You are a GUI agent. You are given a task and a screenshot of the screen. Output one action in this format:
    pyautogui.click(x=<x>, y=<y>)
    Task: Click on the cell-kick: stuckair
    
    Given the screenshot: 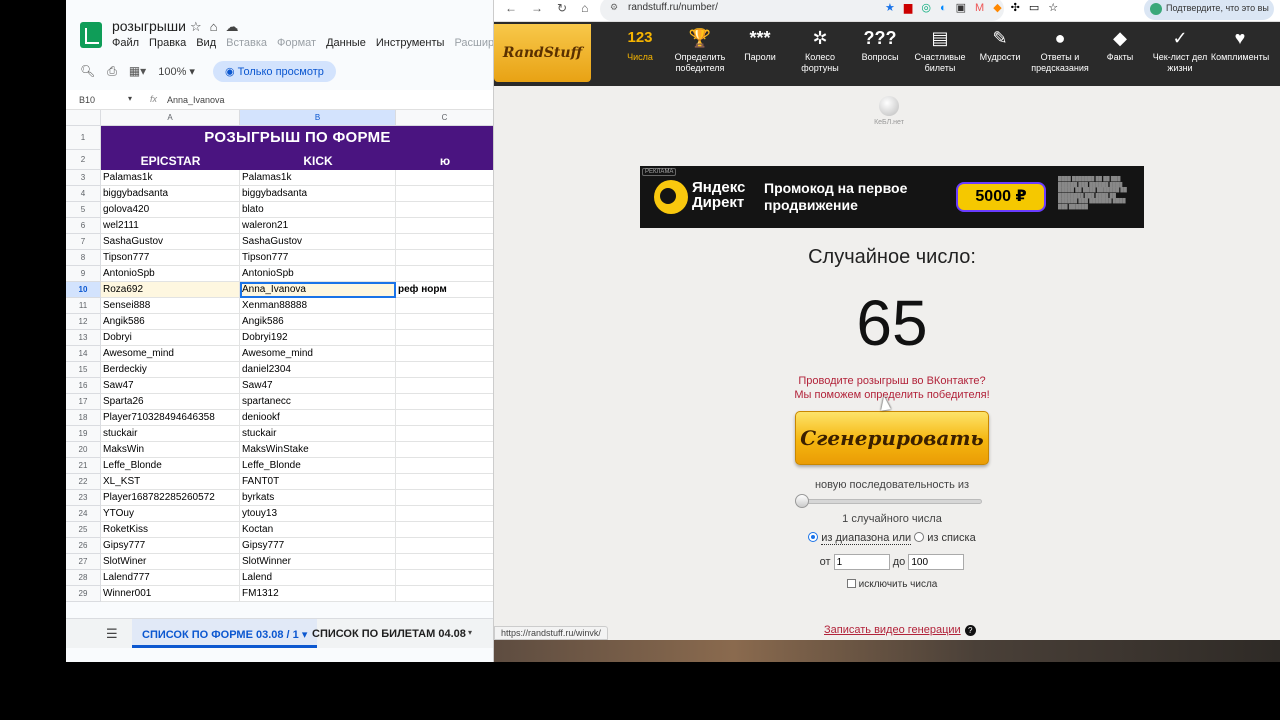 What is the action you would take?
    pyautogui.click(x=318, y=434)
    